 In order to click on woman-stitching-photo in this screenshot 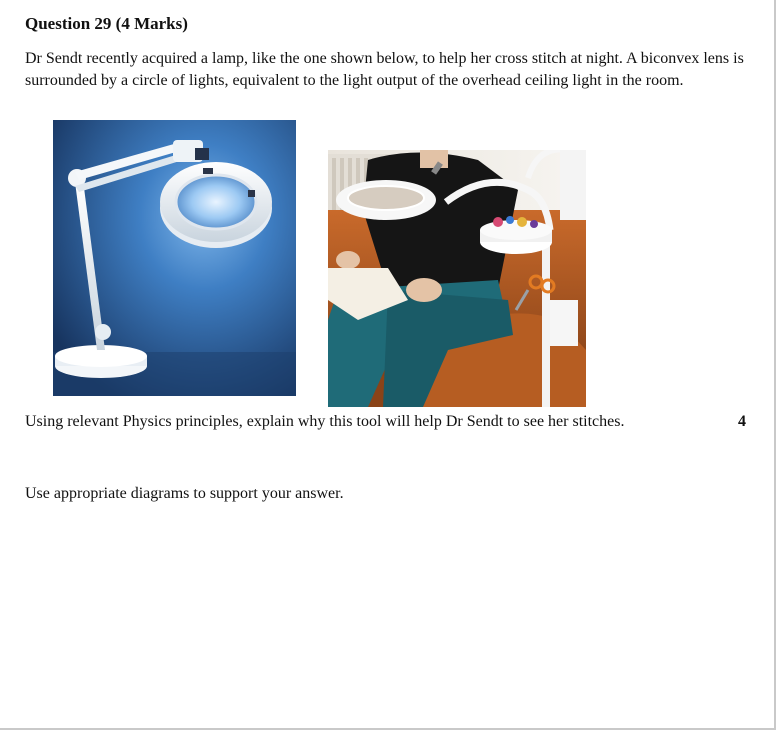, I will do `click(457, 278)`.